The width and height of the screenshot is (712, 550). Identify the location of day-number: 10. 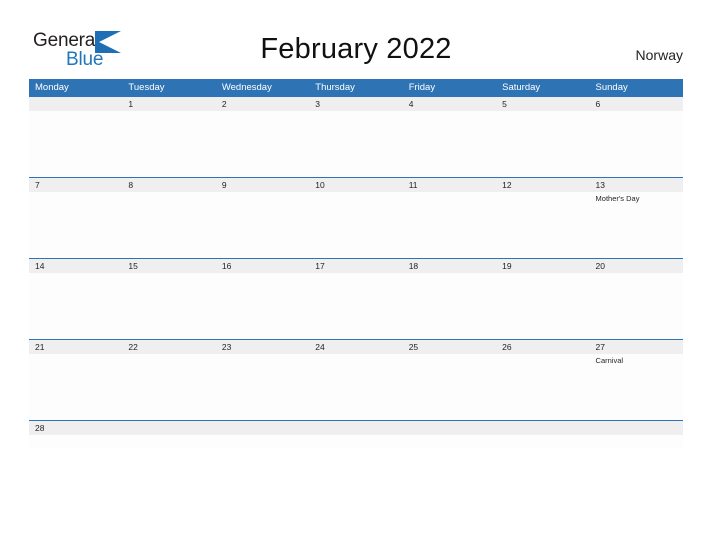
(320, 185).